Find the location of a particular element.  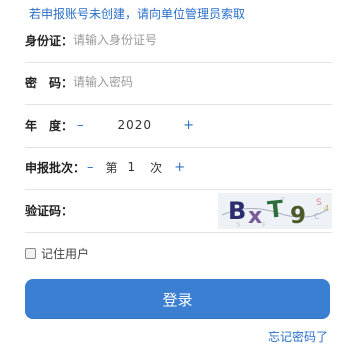

svg-text: 4 is located at coordinates (326, 208).